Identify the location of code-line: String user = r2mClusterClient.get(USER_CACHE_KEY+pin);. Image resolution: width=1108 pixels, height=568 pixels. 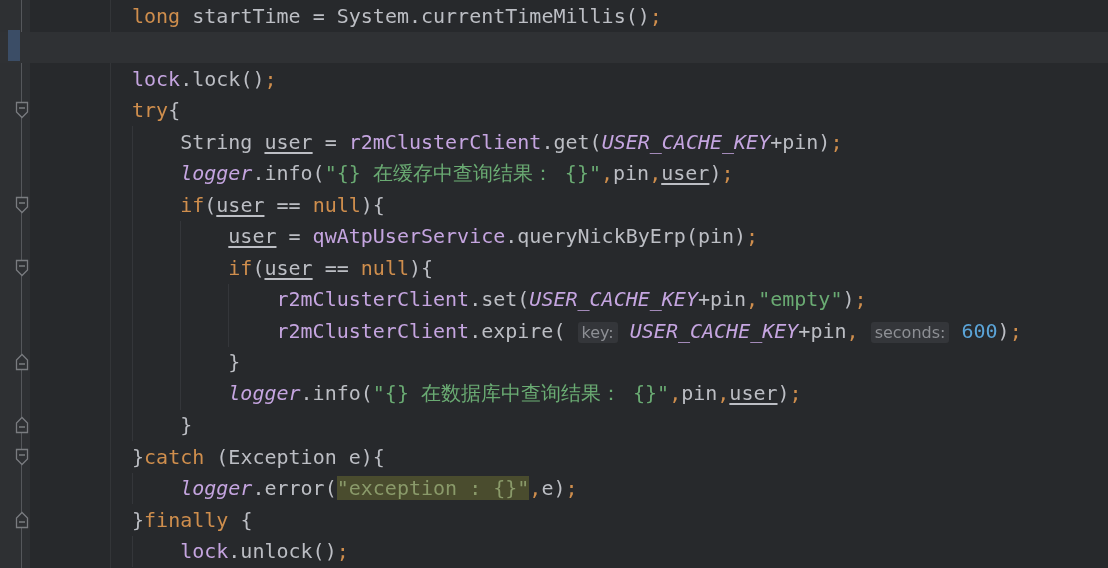
(511, 141).